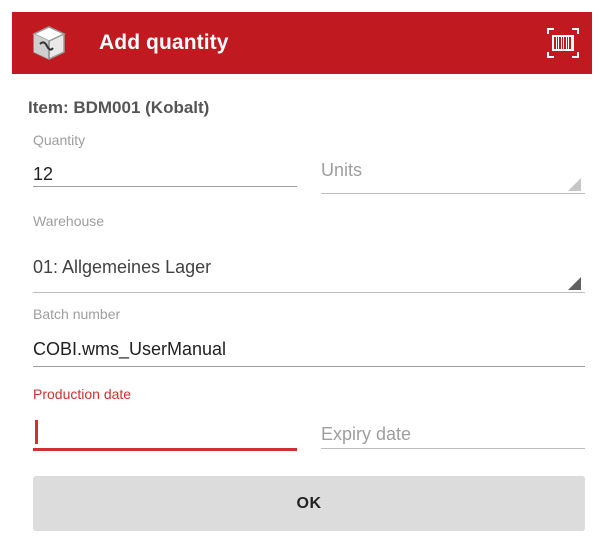  What do you see at coordinates (59, 140) in the screenshot?
I see `quantity-label: Quantity` at bounding box center [59, 140].